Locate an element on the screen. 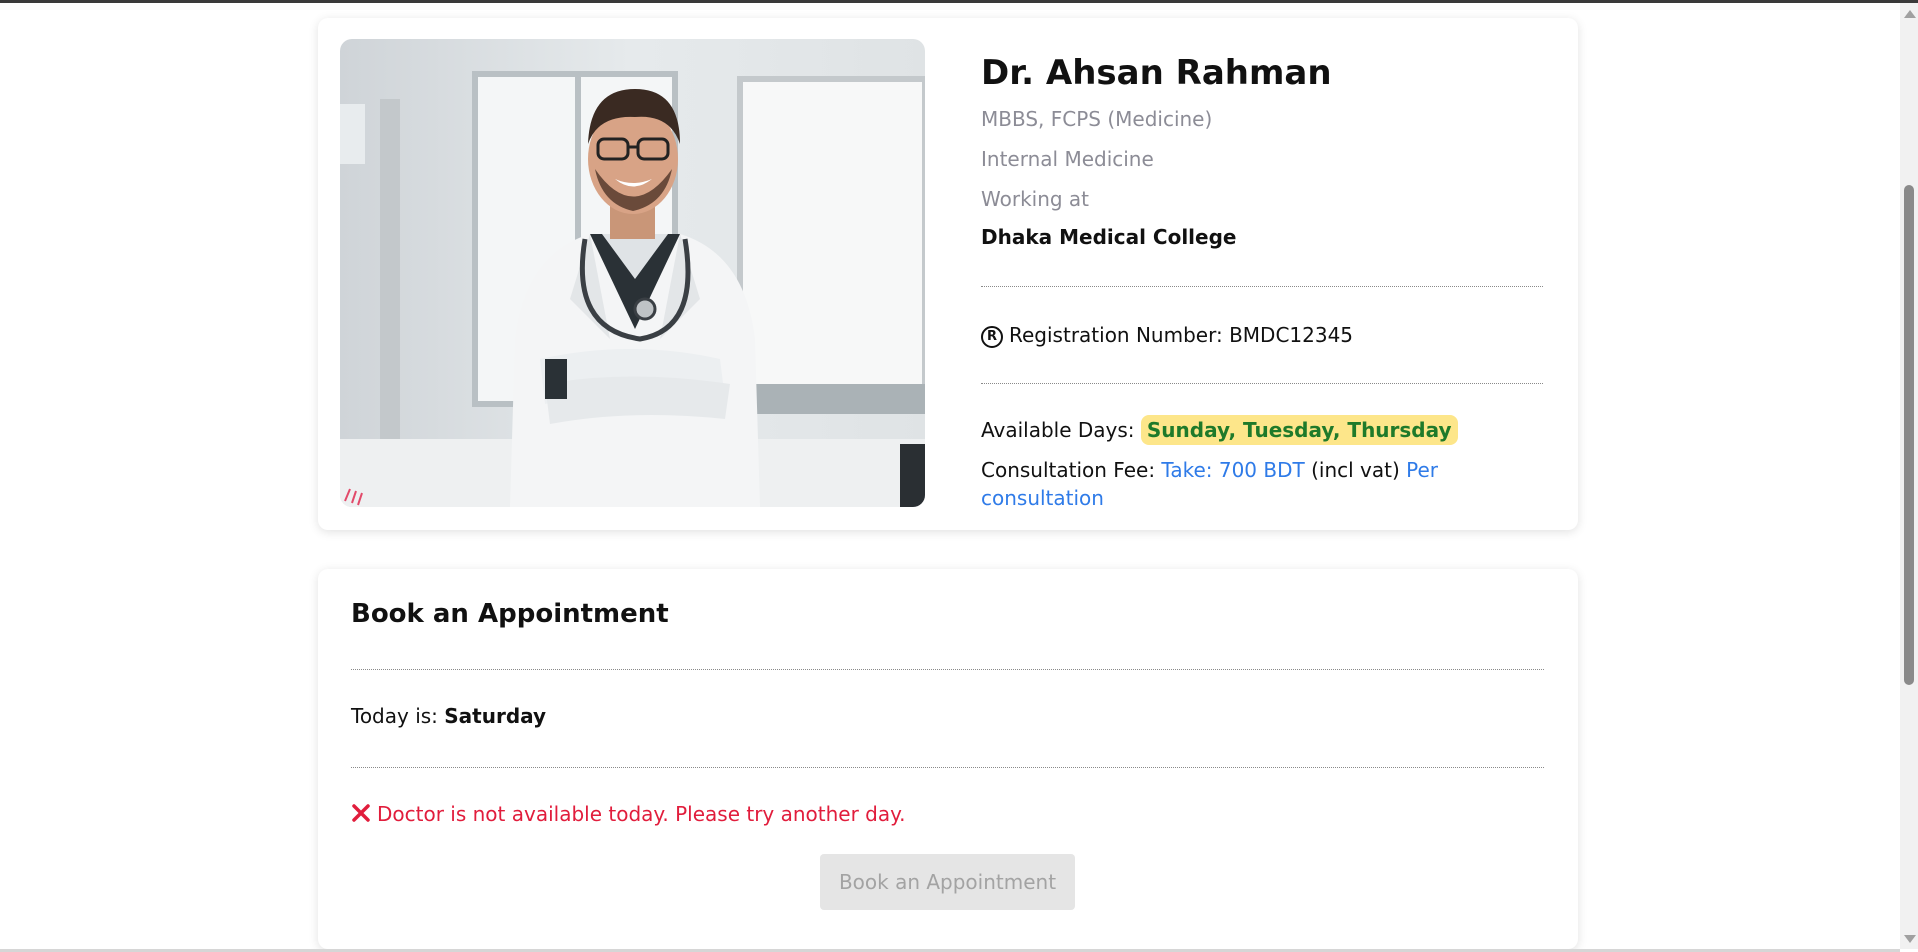 The image size is (1918, 952). vertical-scrollbar is located at coordinates (1909, 476).